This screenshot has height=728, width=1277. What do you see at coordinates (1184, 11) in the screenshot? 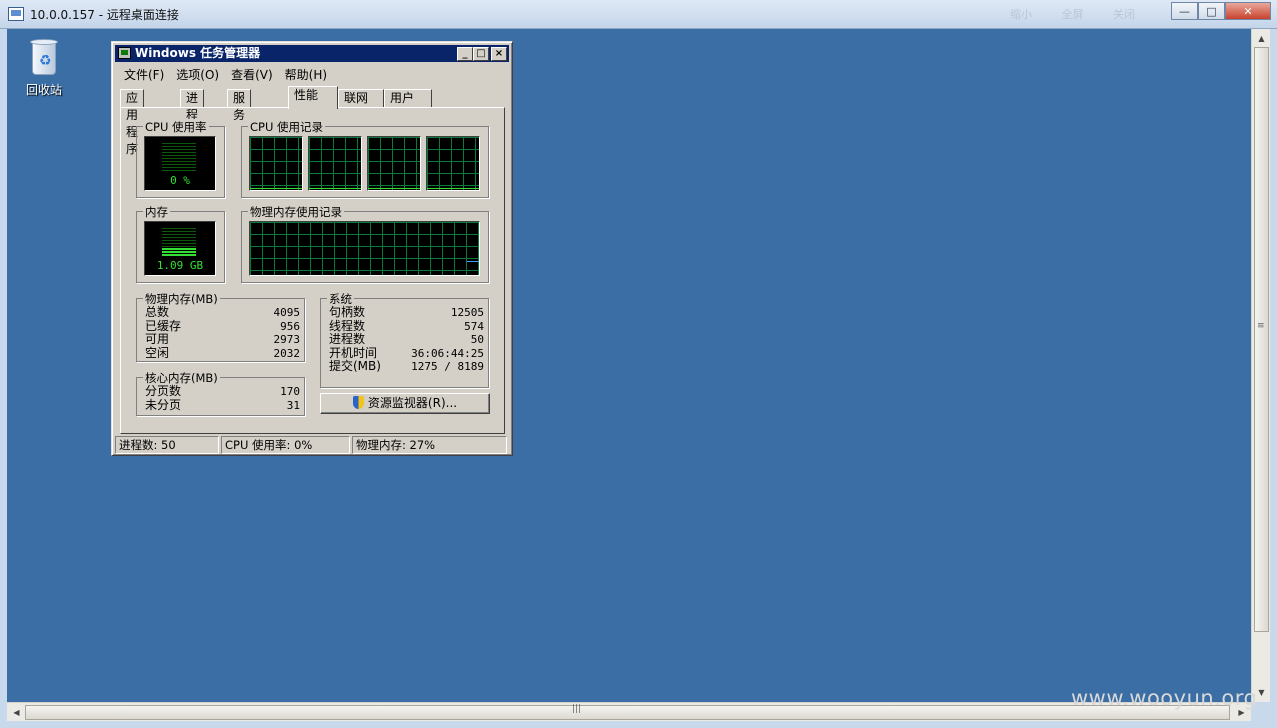
I see `minimize-button: —` at bounding box center [1184, 11].